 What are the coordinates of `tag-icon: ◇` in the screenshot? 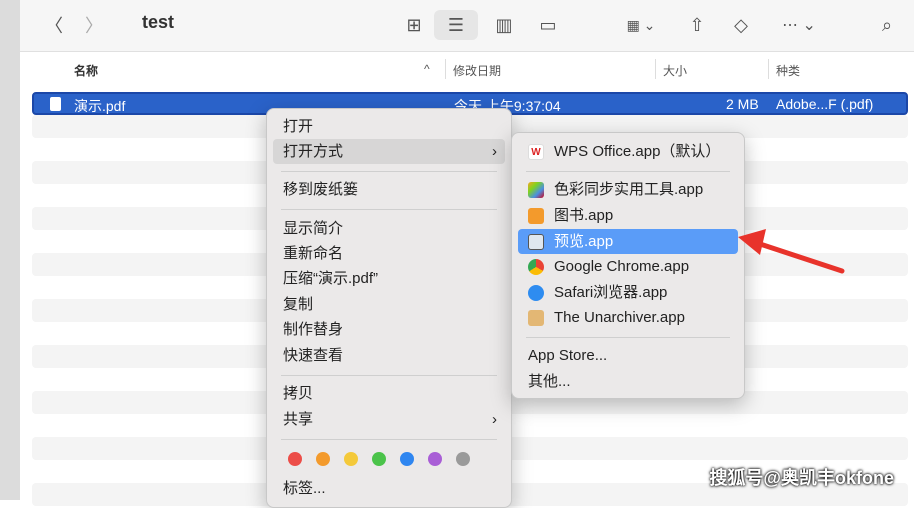 It's located at (741, 25).